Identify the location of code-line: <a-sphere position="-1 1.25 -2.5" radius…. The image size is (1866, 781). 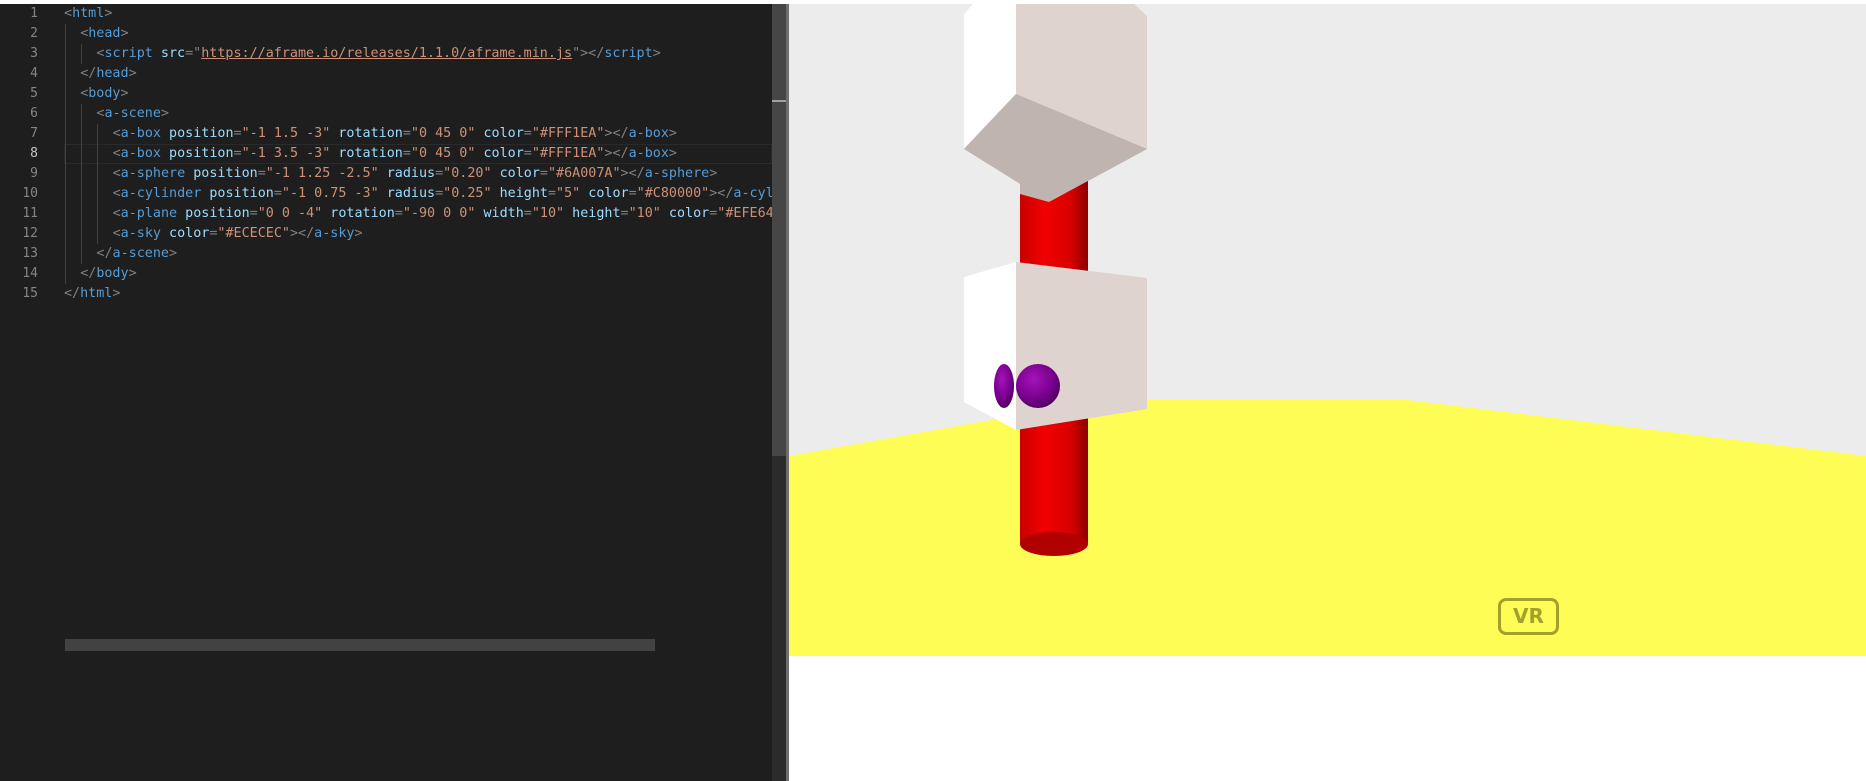
(418, 174).